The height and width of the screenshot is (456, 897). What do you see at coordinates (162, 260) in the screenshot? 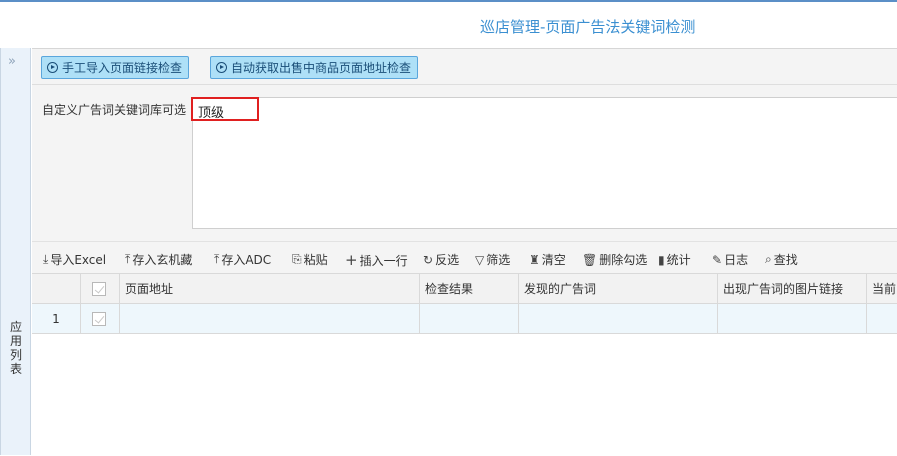
I see `save-xuanji-label: 存入玄机藏` at bounding box center [162, 260].